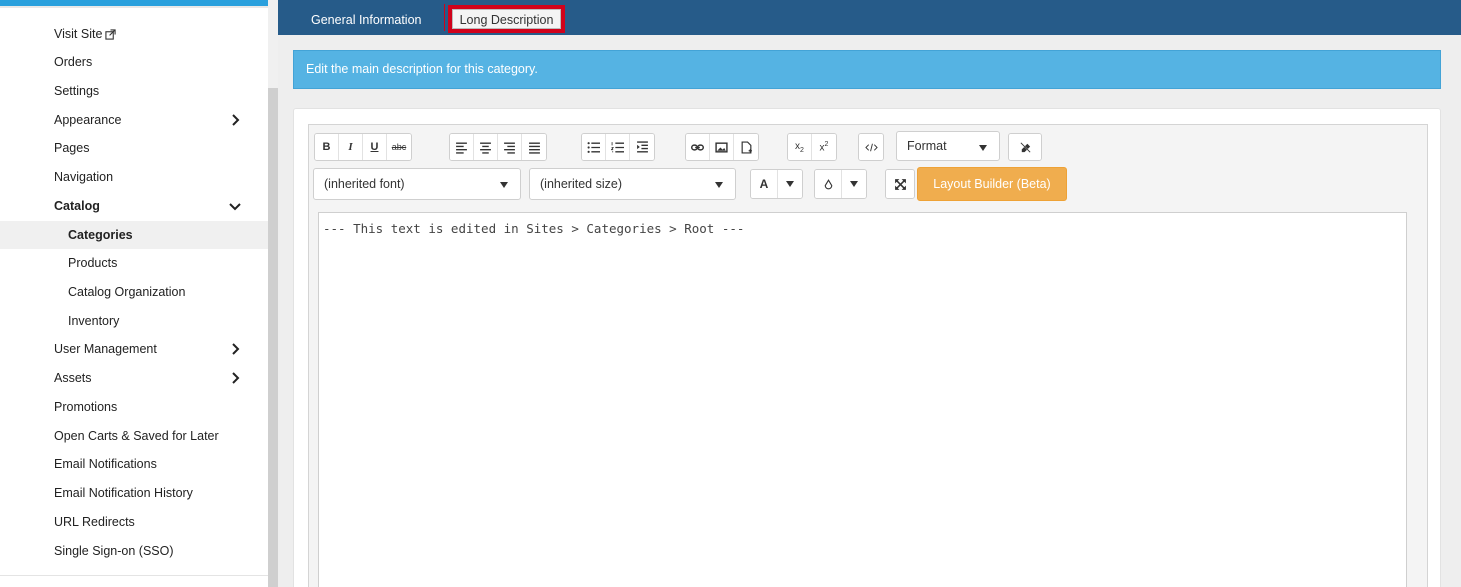 The height and width of the screenshot is (587, 1461). I want to click on sidebar-item-label: Inventory, so click(94, 321).